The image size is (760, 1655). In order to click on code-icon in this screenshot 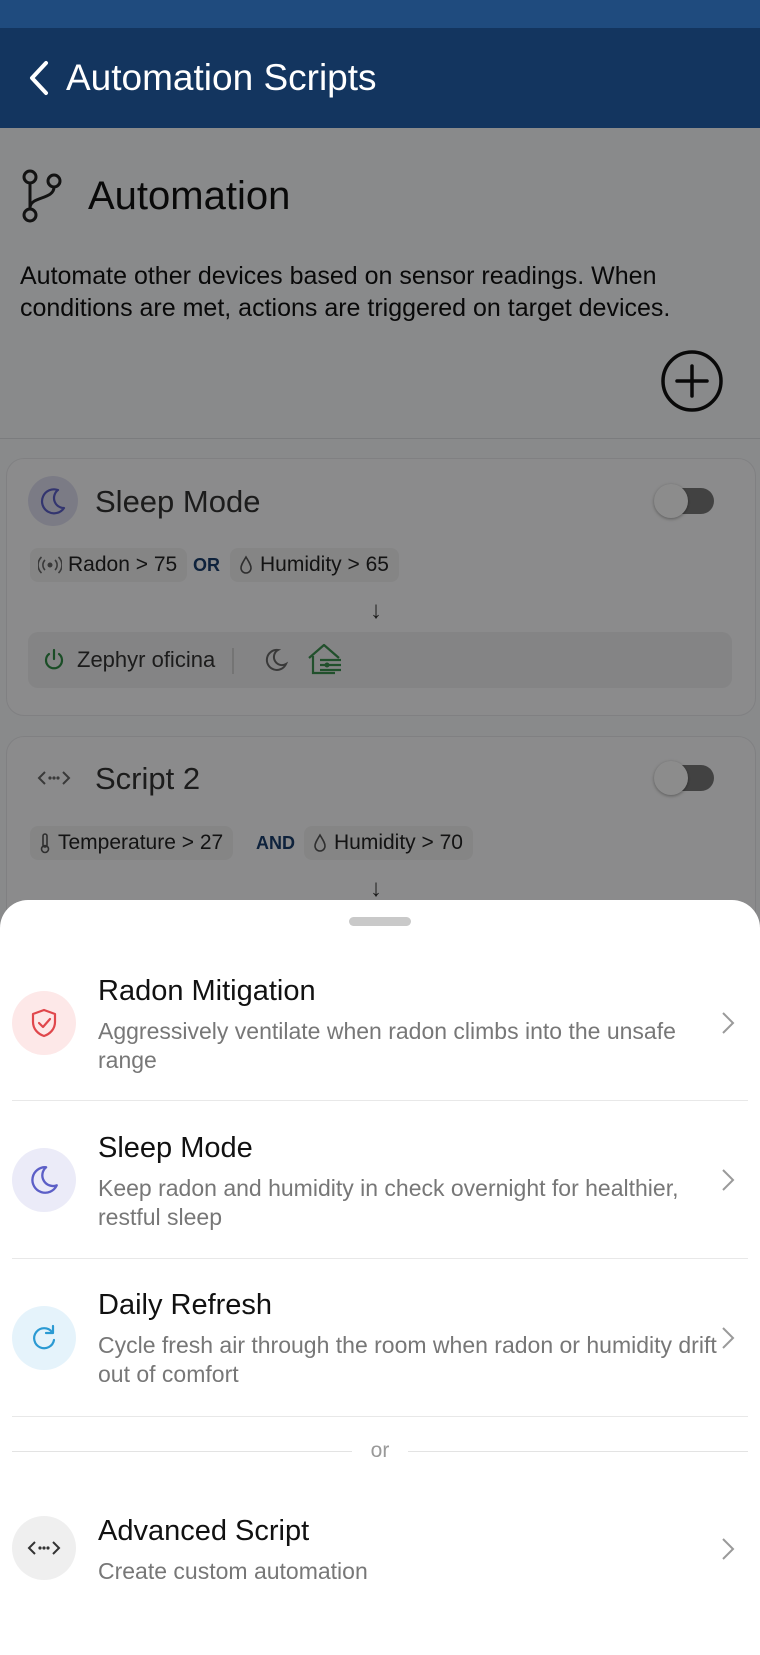, I will do `click(44, 1548)`.